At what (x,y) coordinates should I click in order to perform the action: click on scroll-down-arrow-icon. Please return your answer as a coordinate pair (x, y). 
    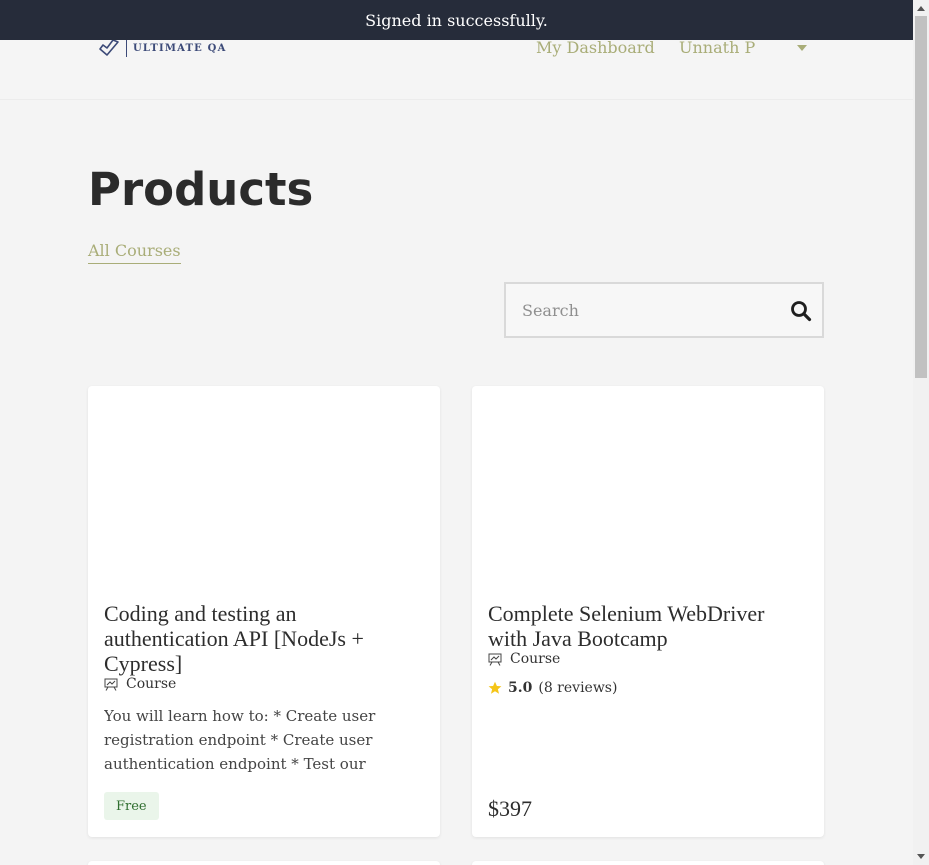
    Looking at the image, I should click on (921, 856).